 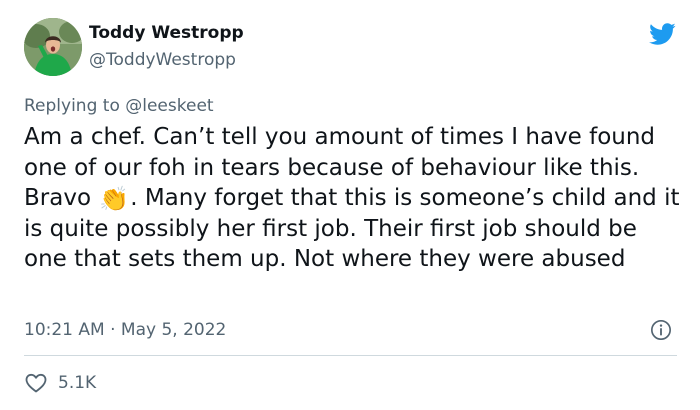 What do you see at coordinates (169, 106) in the screenshot?
I see `reply-mention-link: @leeskeet` at bounding box center [169, 106].